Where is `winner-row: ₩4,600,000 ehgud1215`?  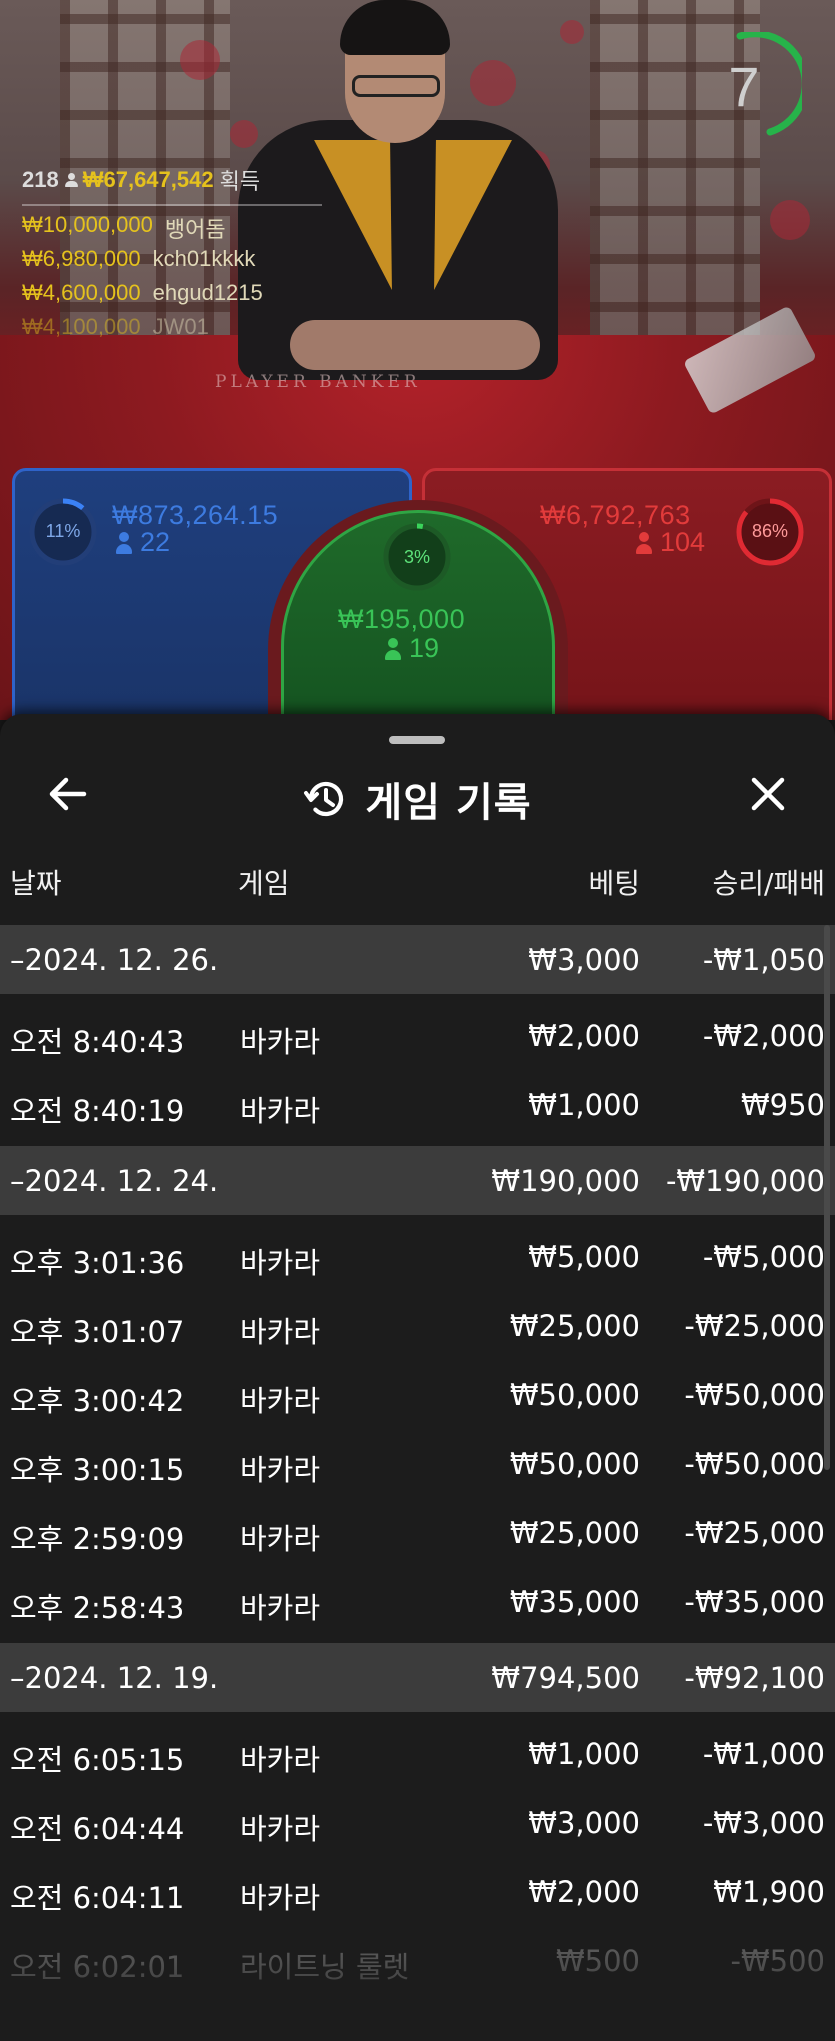
winner-row: ₩4,600,000 ehgud1215 is located at coordinates (172, 294).